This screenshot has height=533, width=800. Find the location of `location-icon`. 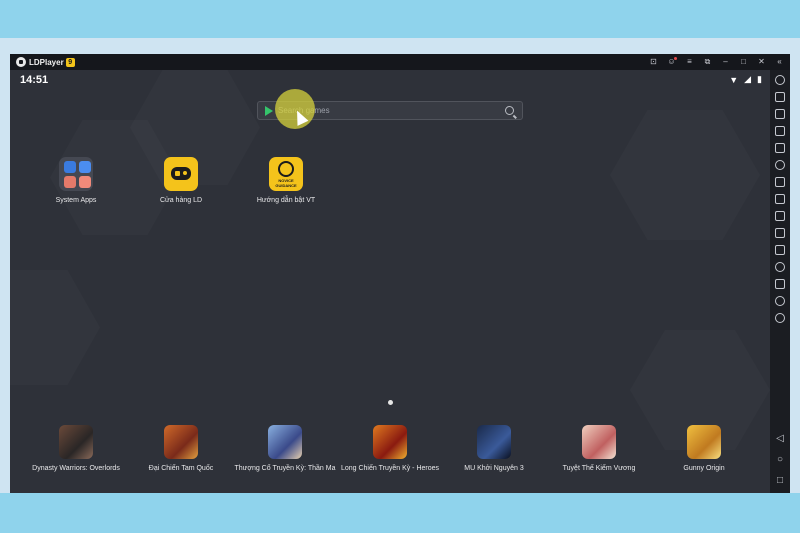

location-icon is located at coordinates (780, 301).